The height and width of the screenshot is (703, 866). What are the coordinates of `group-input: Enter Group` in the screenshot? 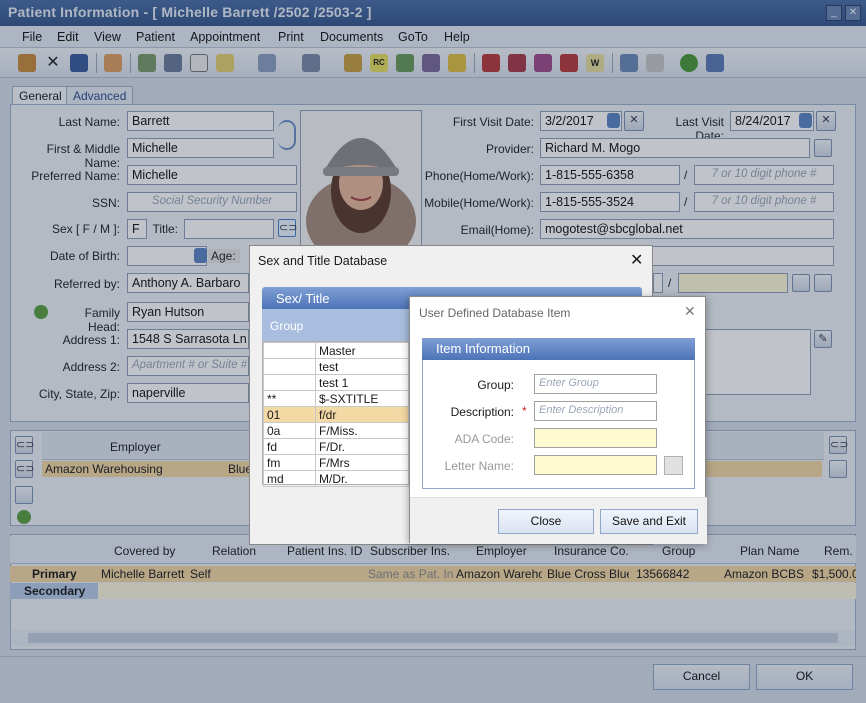 It's located at (595, 384).